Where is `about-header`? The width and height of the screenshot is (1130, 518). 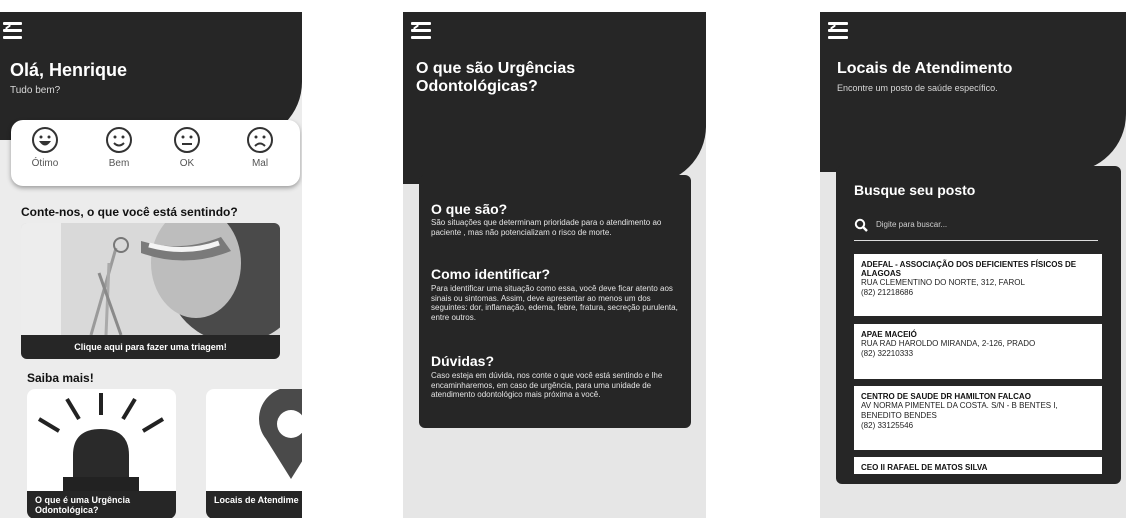
about-header is located at coordinates (554, 98).